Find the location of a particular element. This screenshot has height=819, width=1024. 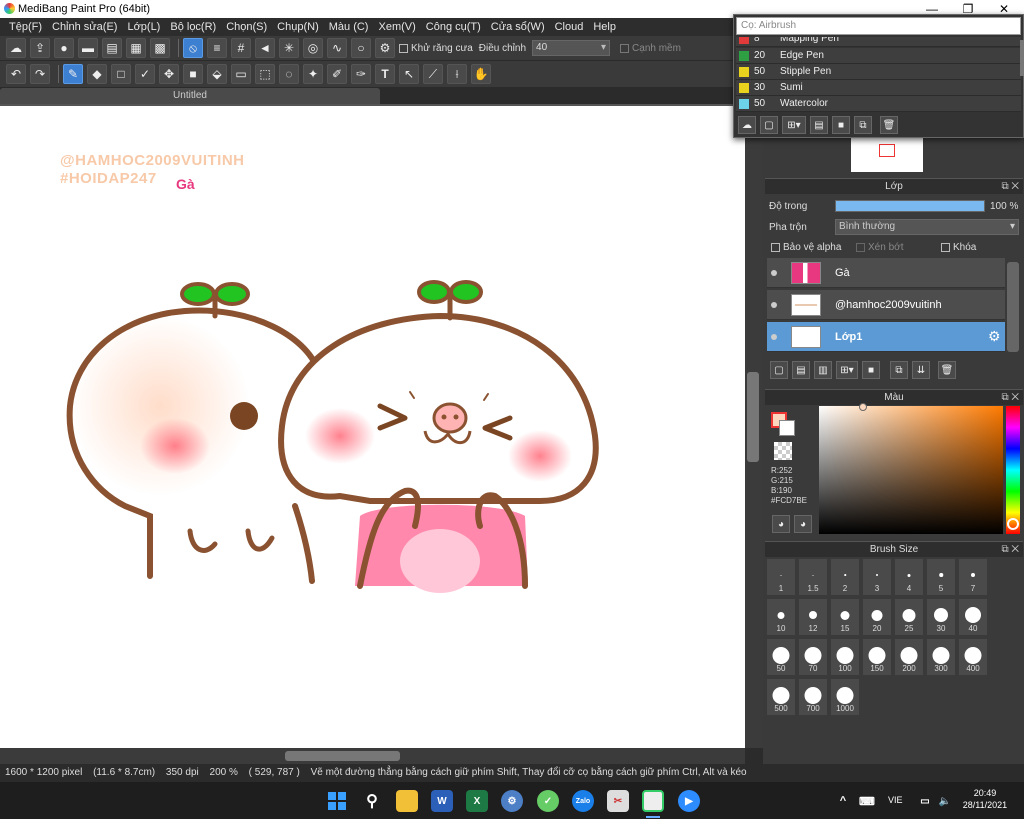

layer-row: @hamhoc2009vuitinh is located at coordinates (886, 305).